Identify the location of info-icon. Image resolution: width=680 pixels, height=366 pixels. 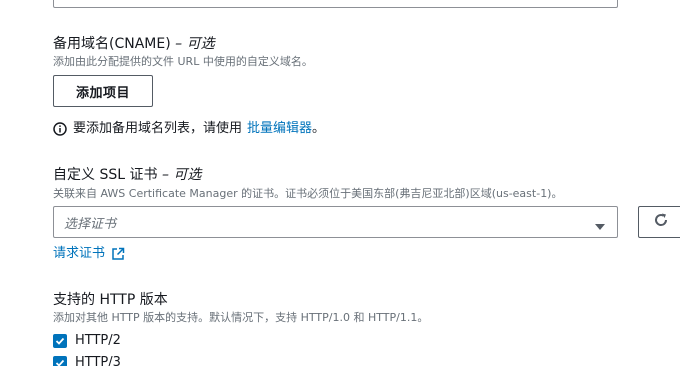
(60, 129).